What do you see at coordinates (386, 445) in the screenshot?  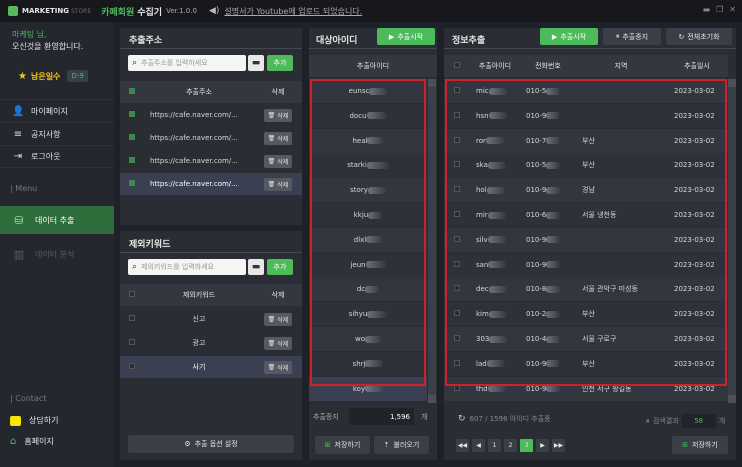 I see `upload-icon: ⇡` at bounding box center [386, 445].